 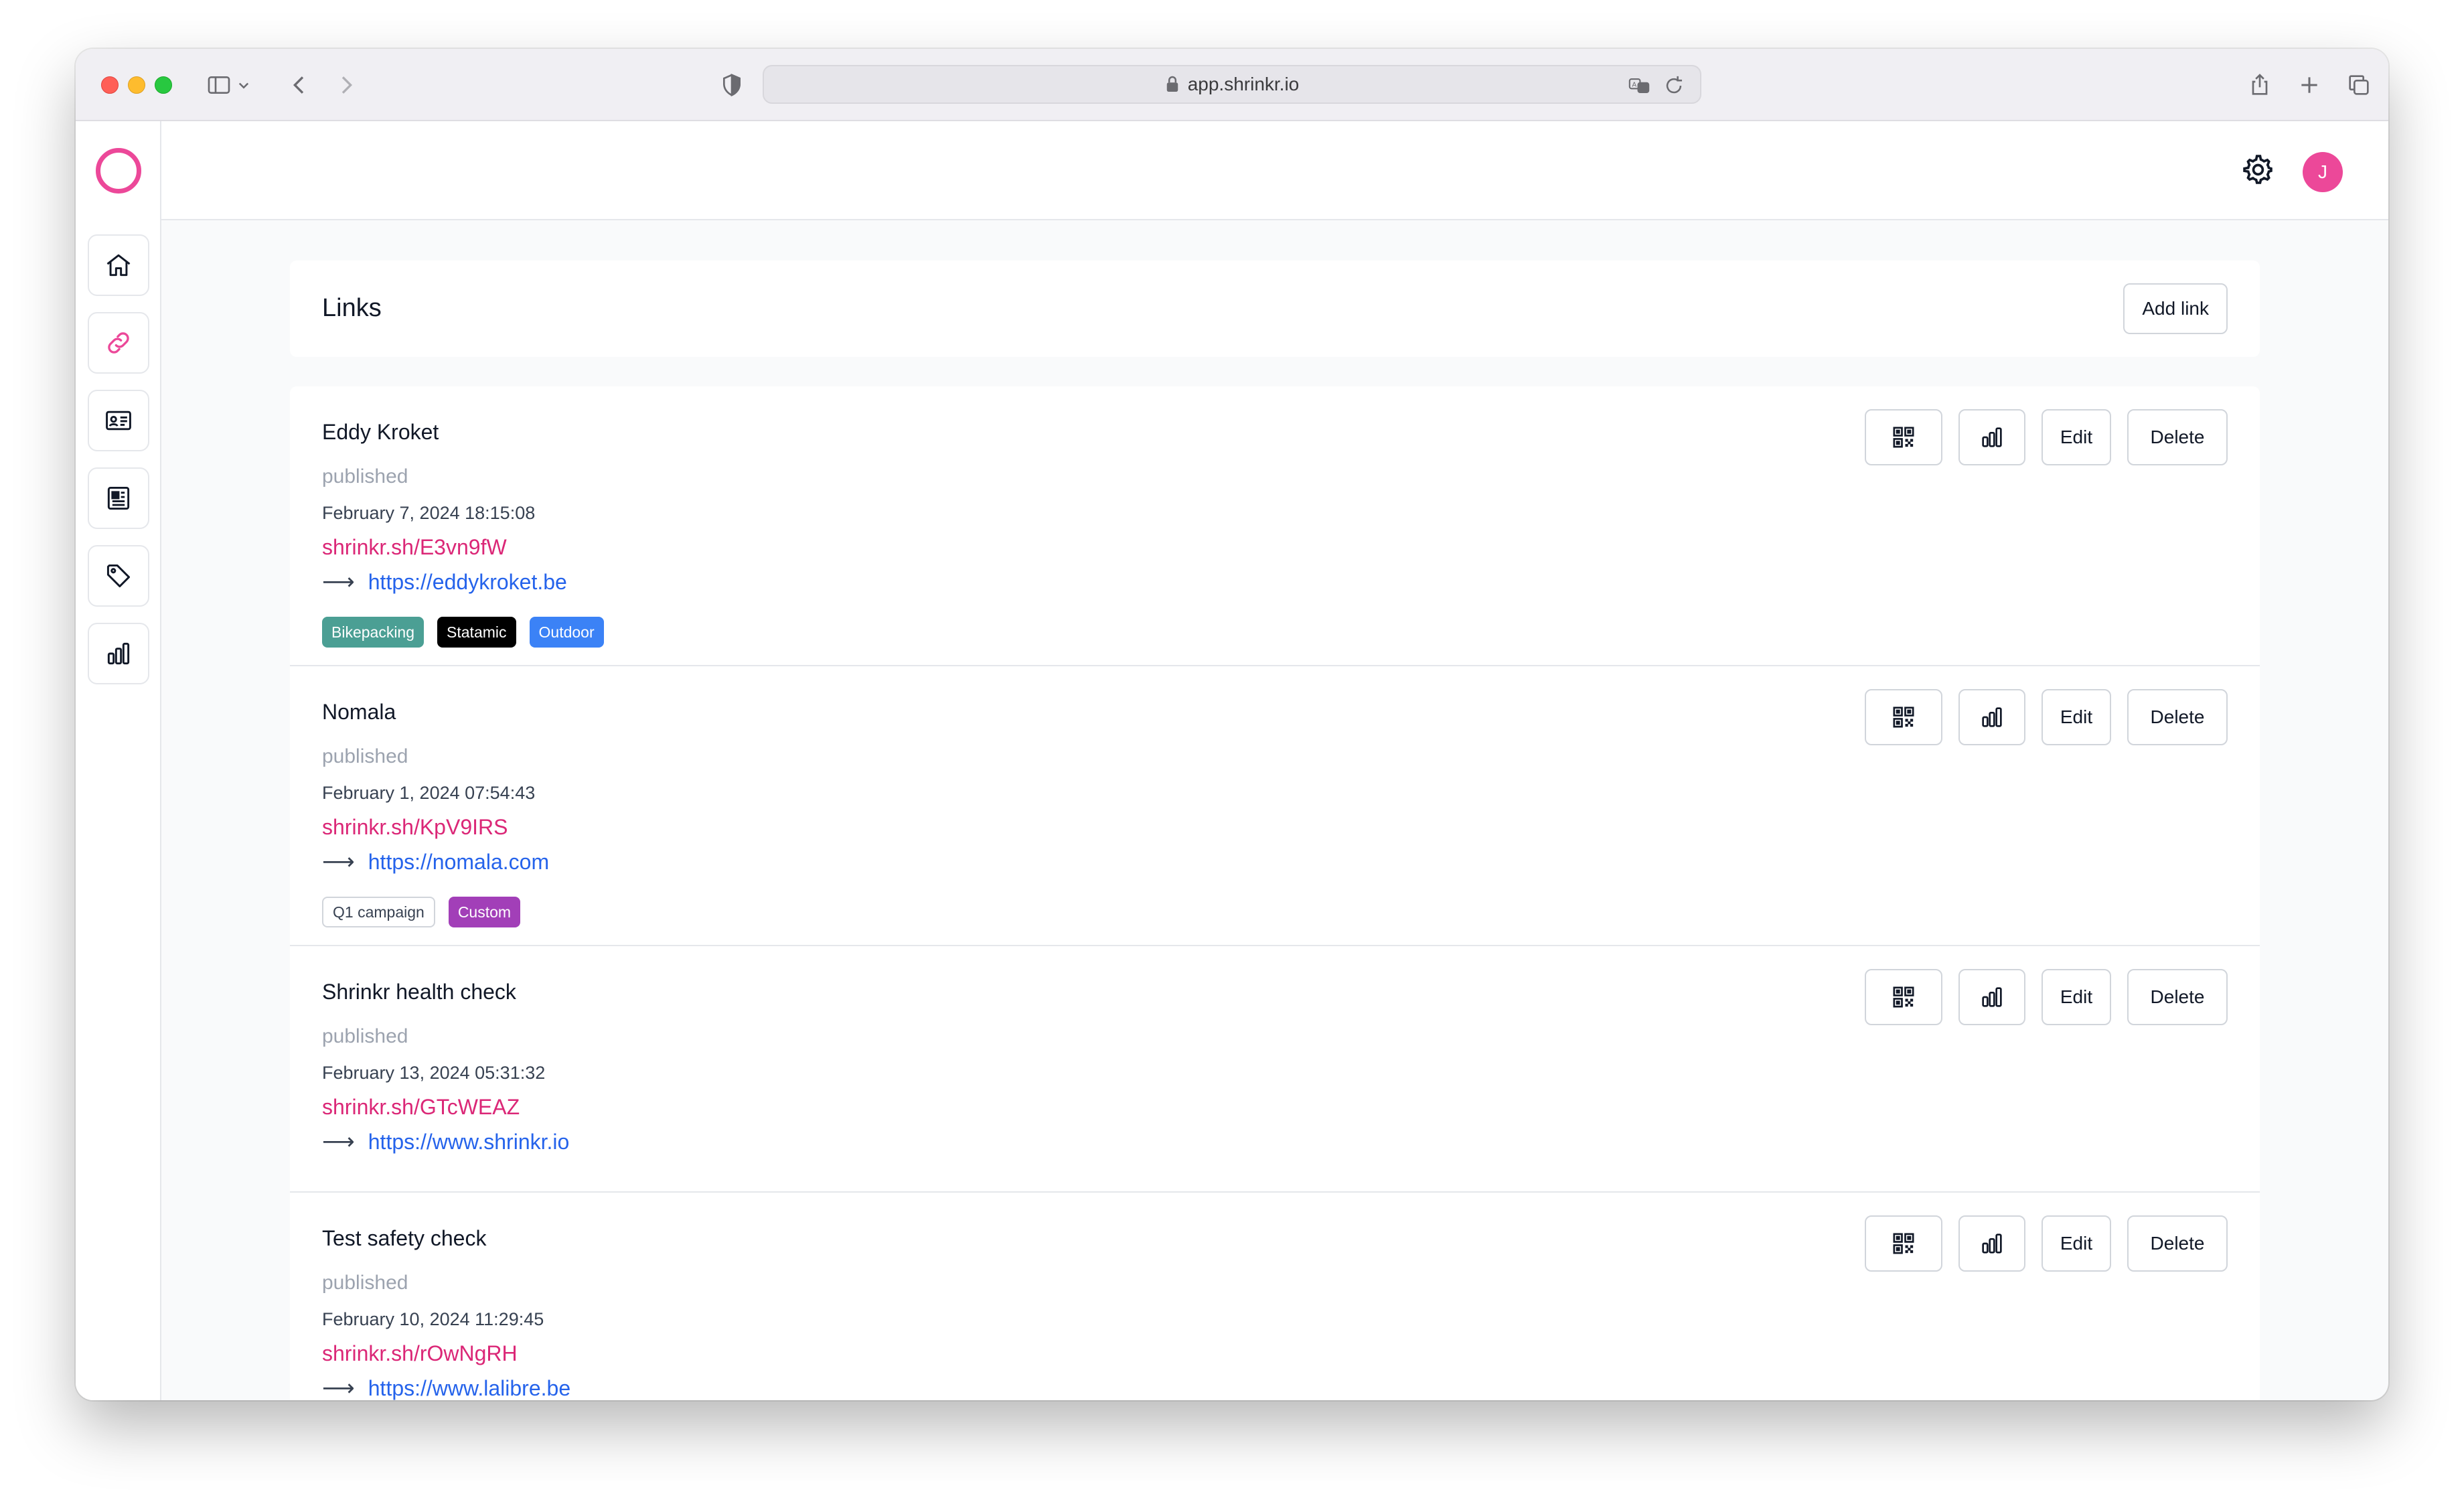 What do you see at coordinates (1674, 85) in the screenshot?
I see `reload-icon` at bounding box center [1674, 85].